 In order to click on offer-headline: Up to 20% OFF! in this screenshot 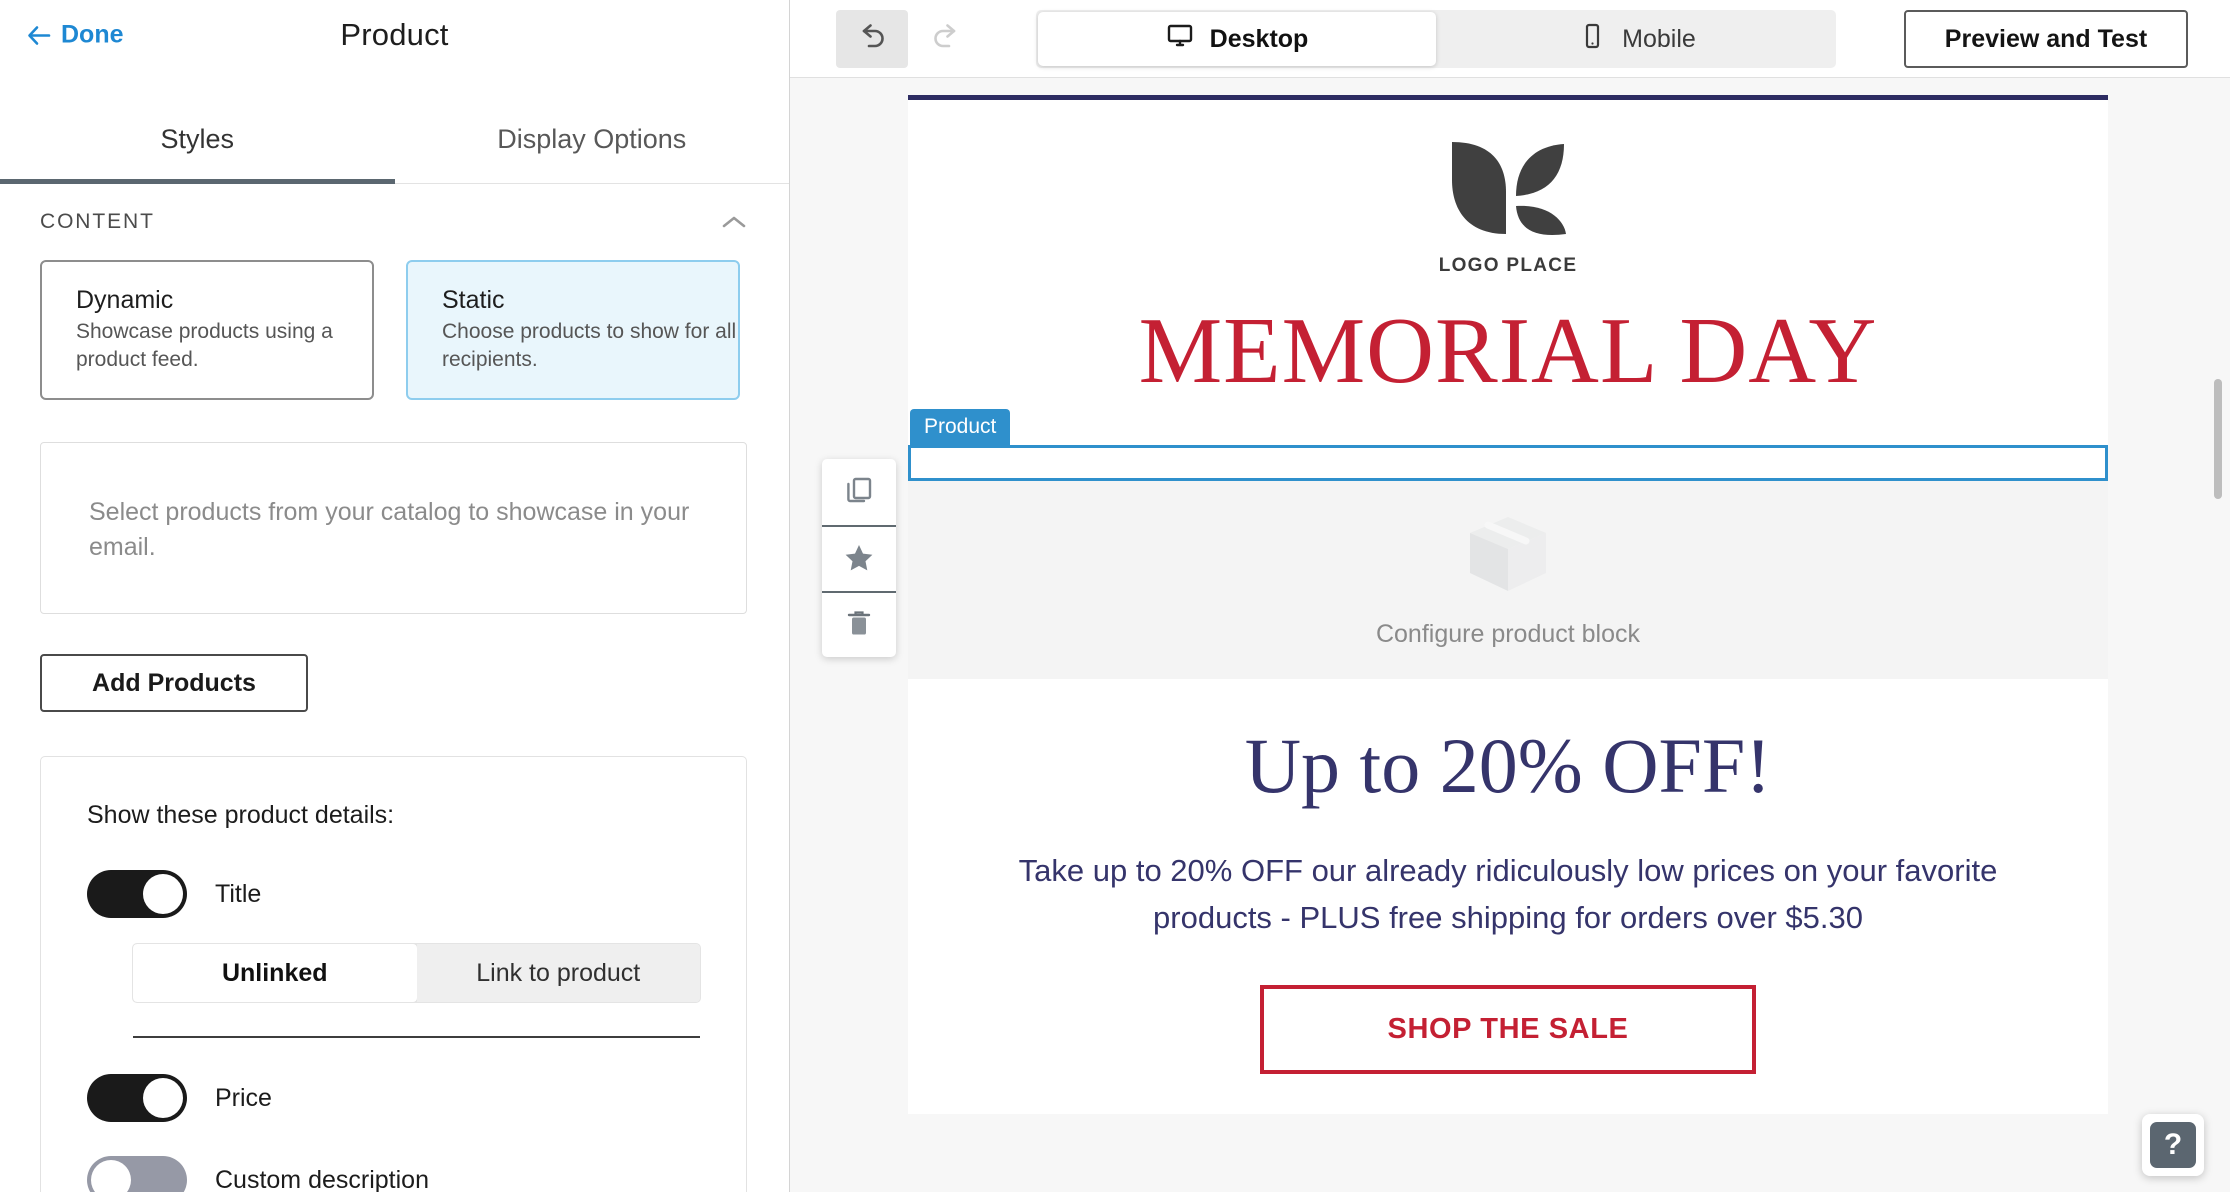, I will do `click(1508, 748)`.